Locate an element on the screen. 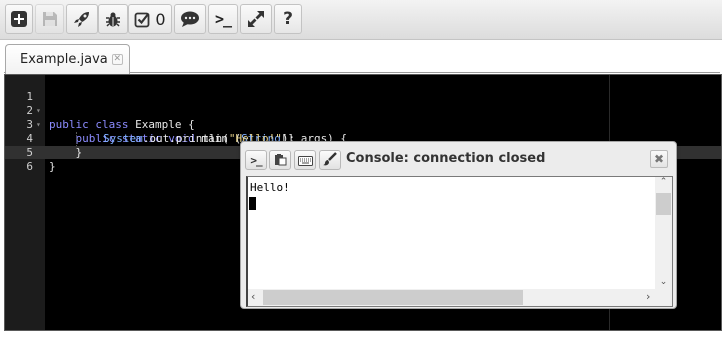 This screenshot has width=722, height=338. code-line: 5 } is located at coordinates (30, 152).